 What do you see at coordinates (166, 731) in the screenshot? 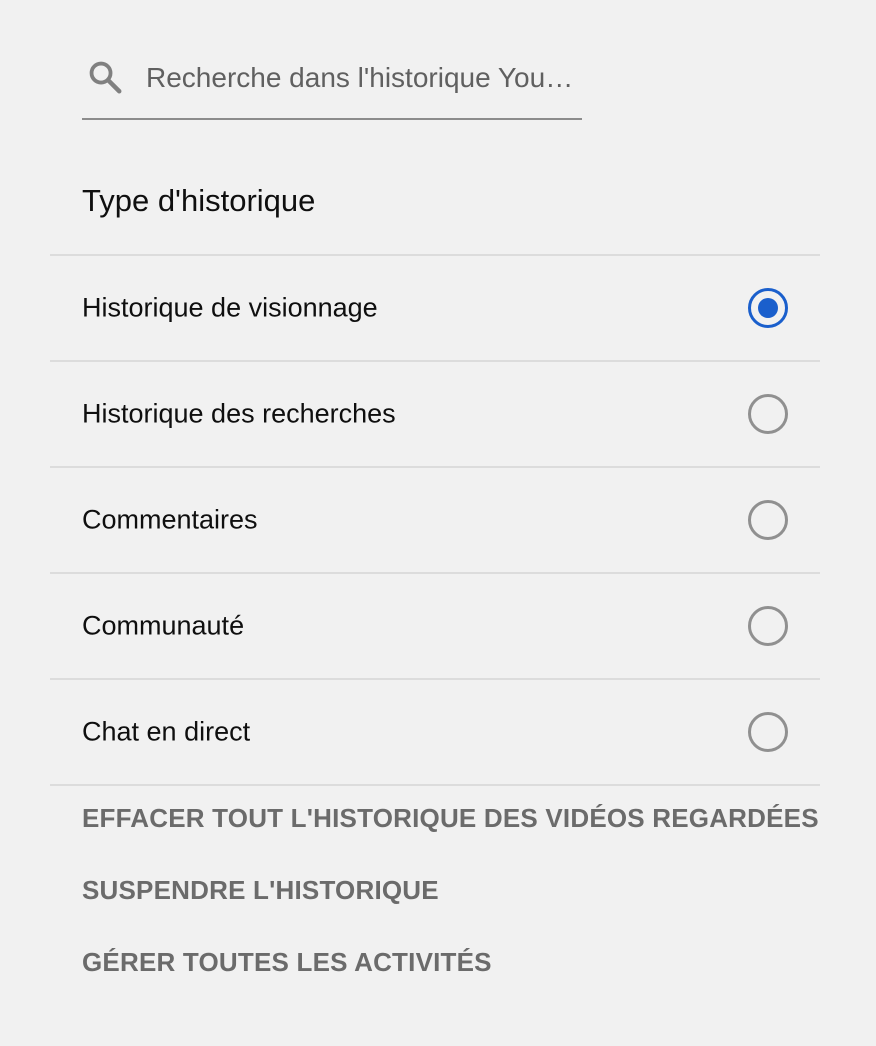
I see `option-label: Chat en direct` at bounding box center [166, 731].